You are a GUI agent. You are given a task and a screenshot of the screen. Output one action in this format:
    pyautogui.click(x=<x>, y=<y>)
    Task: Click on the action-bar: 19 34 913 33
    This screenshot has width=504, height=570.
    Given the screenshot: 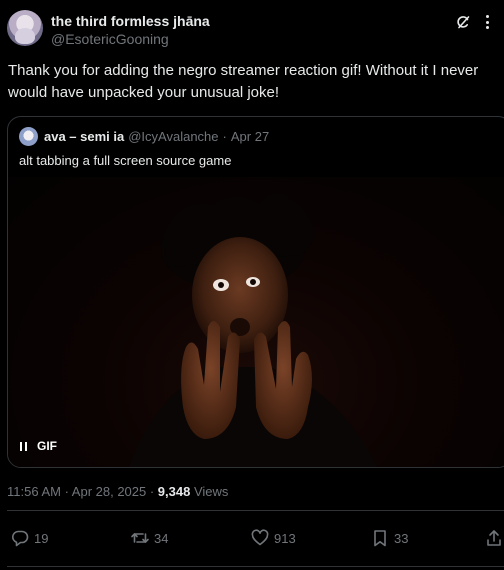 What is the action you would take?
    pyautogui.click(x=252, y=538)
    